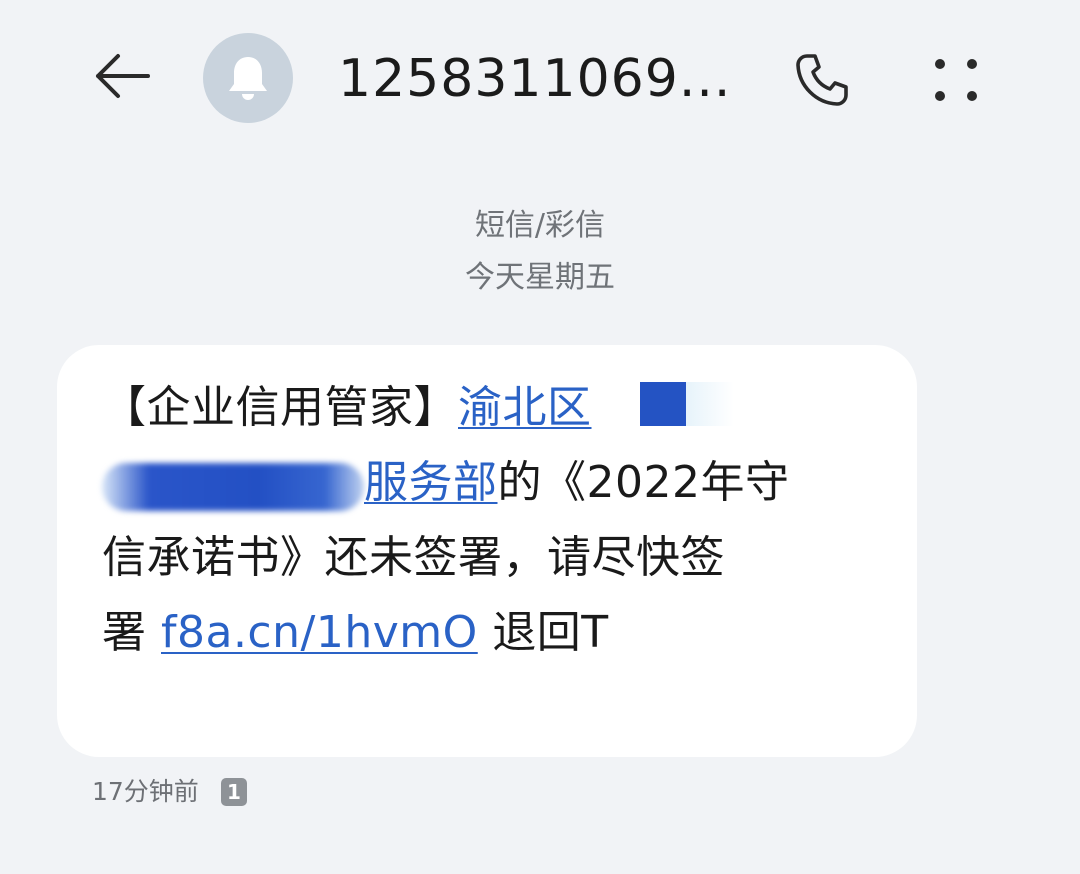  I want to click on message-segment: 的《2022年守, so click(643, 482).